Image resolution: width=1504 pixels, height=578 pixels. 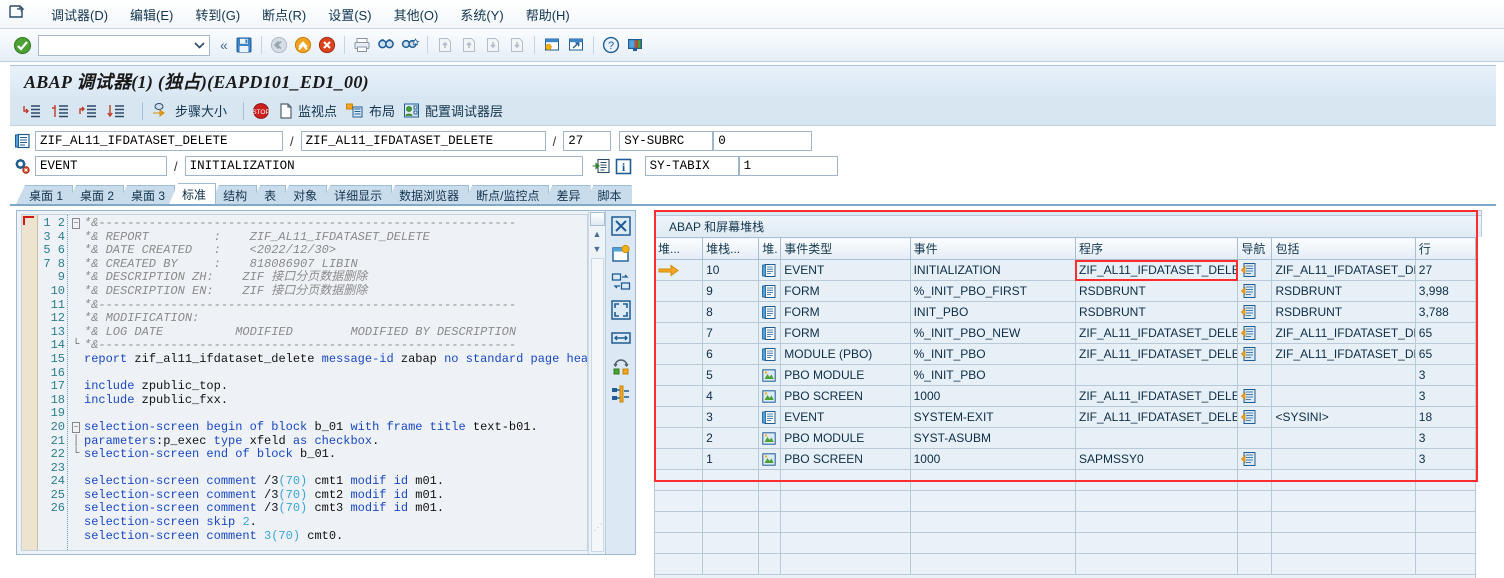 What do you see at coordinates (845, 270) in the screenshot?
I see `event-type-cell: EVENT` at bounding box center [845, 270].